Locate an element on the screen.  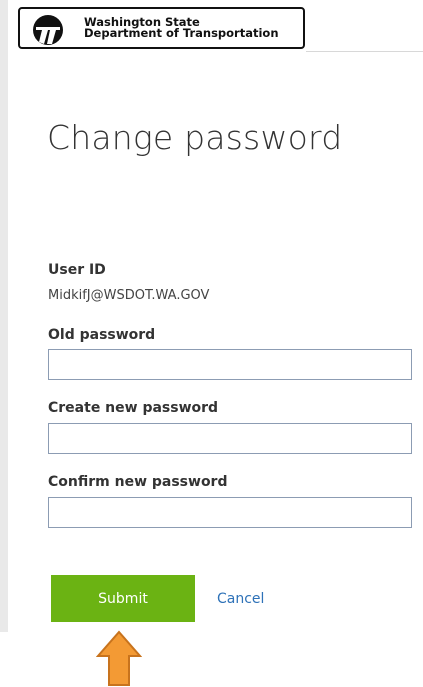
submit-button: Submit is located at coordinates (123, 598).